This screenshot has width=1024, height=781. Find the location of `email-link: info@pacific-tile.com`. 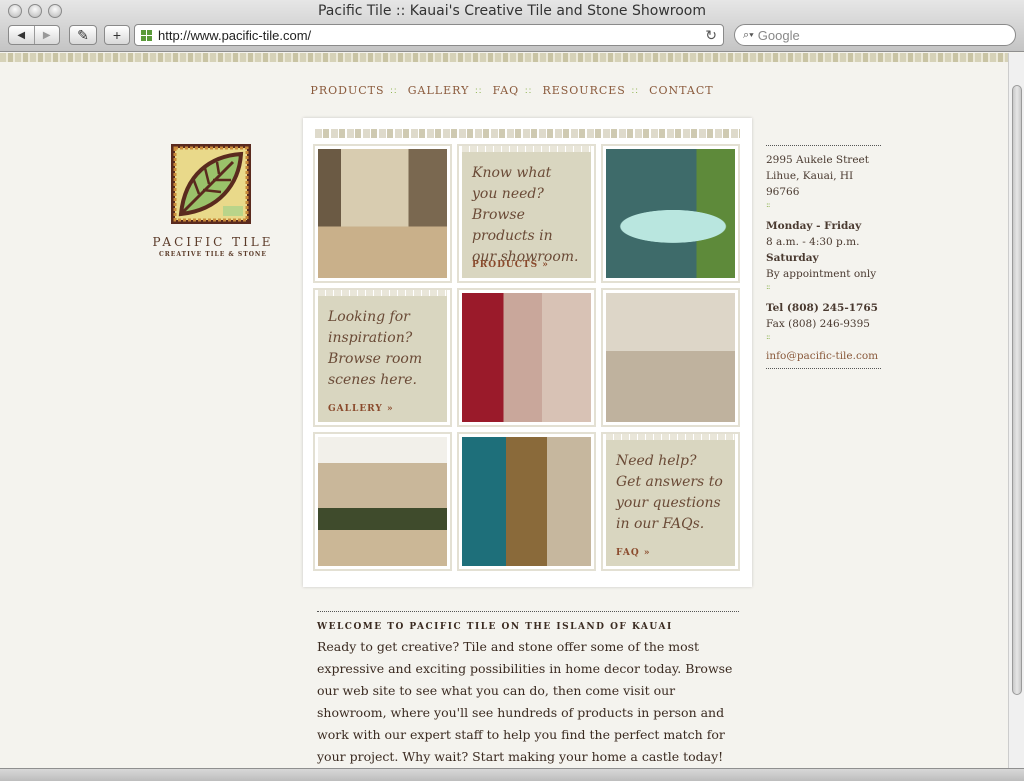

email-link: info@pacific-tile.com is located at coordinates (822, 356).